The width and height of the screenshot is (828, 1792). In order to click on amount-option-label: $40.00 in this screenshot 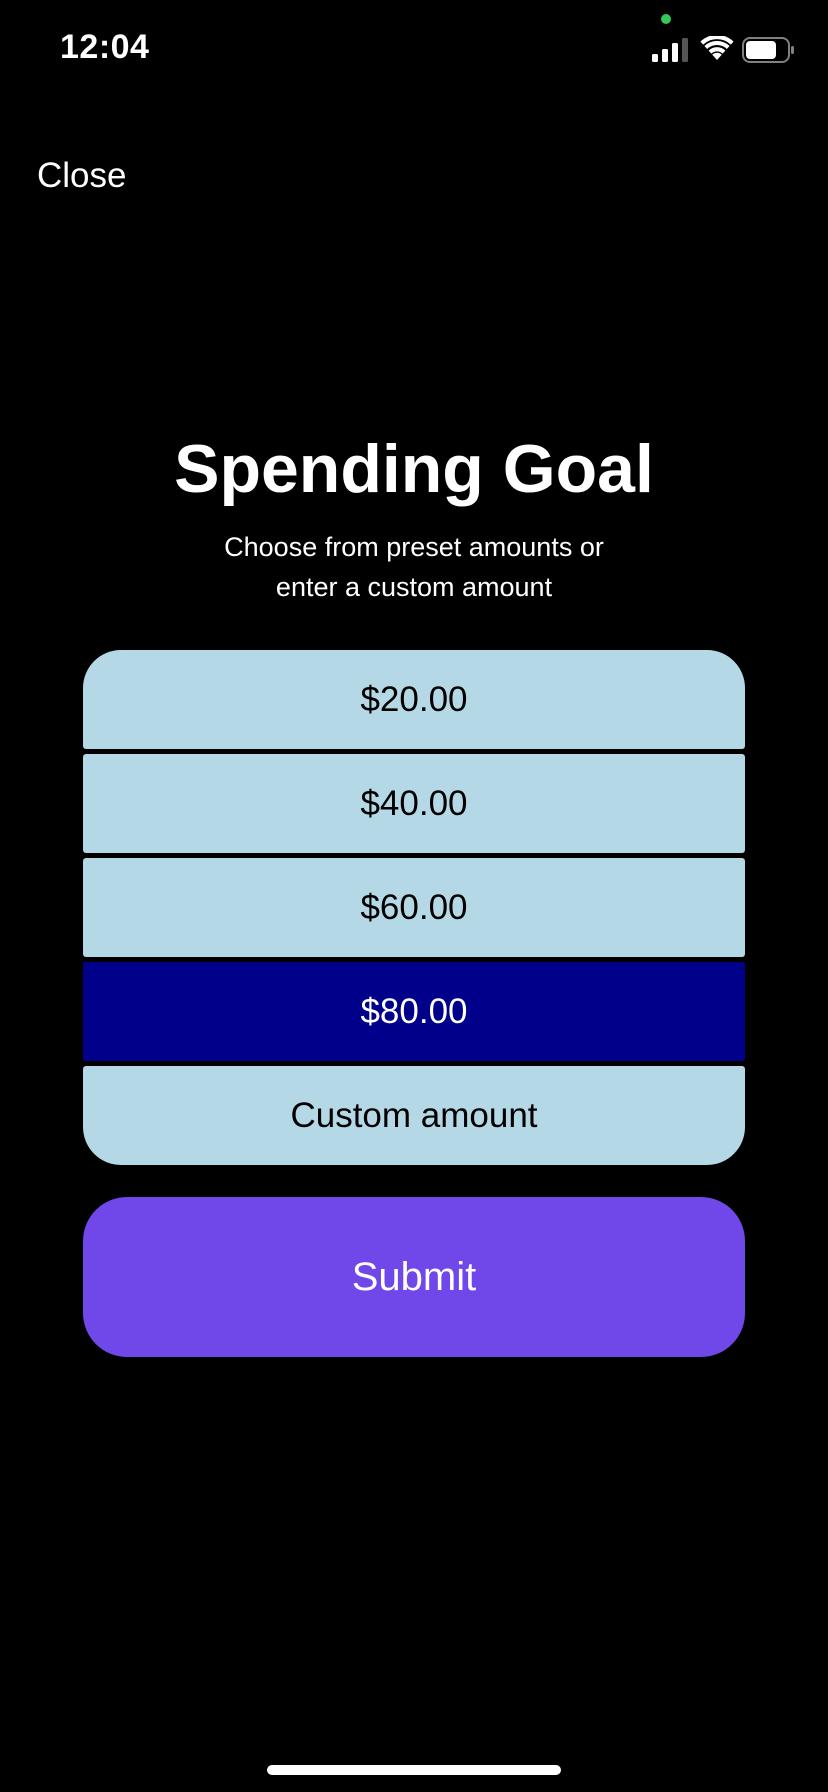, I will do `click(414, 803)`.